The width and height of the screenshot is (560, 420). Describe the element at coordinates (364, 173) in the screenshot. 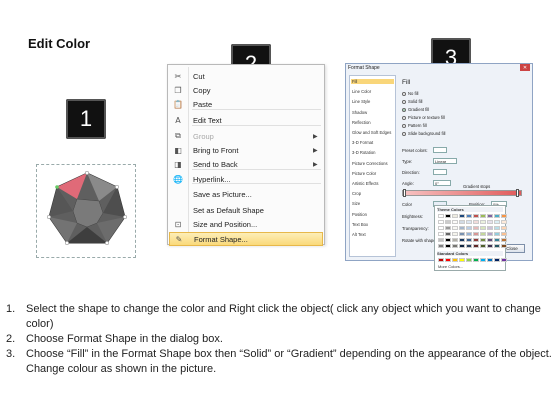

I see `category-picture-color: Picture Color` at that location.